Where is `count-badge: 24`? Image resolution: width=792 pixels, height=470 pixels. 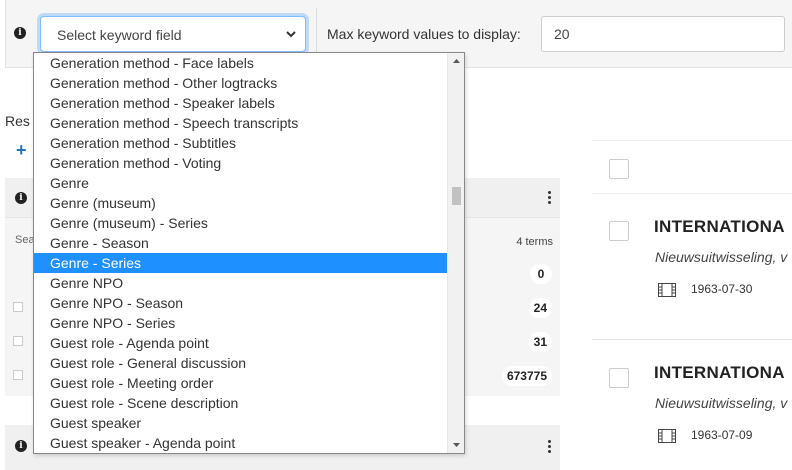
count-badge: 24 is located at coordinates (540, 308).